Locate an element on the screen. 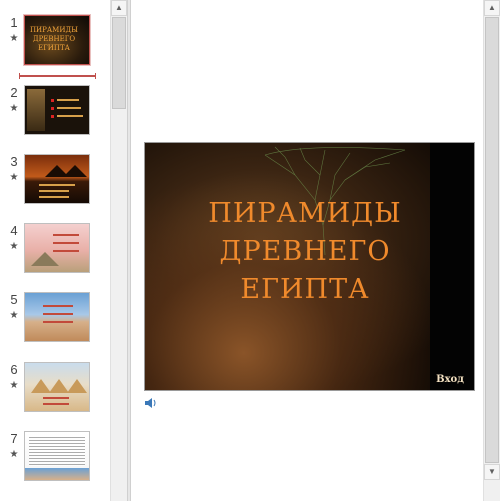 This screenshot has height=501, width=500. pharaoh-image is located at coordinates (36, 110).